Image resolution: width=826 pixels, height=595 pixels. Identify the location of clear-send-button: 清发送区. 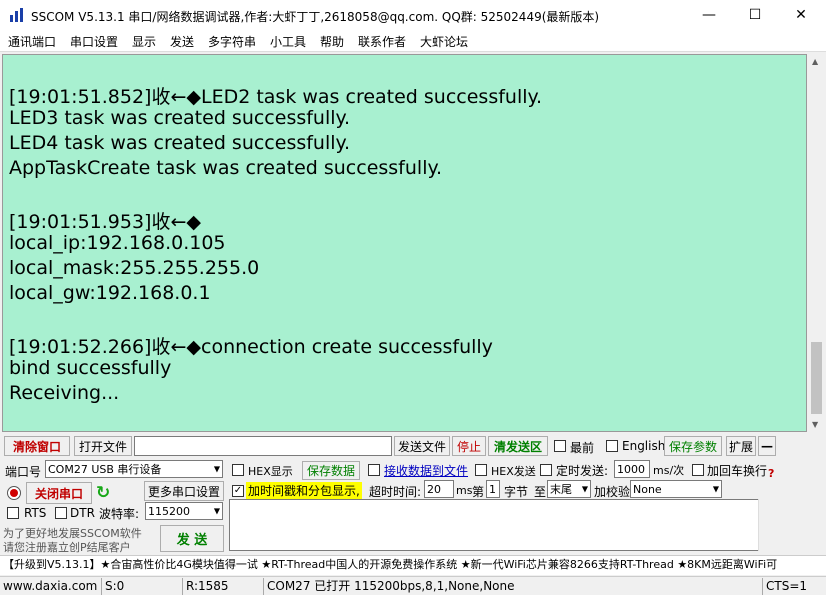
(518, 446).